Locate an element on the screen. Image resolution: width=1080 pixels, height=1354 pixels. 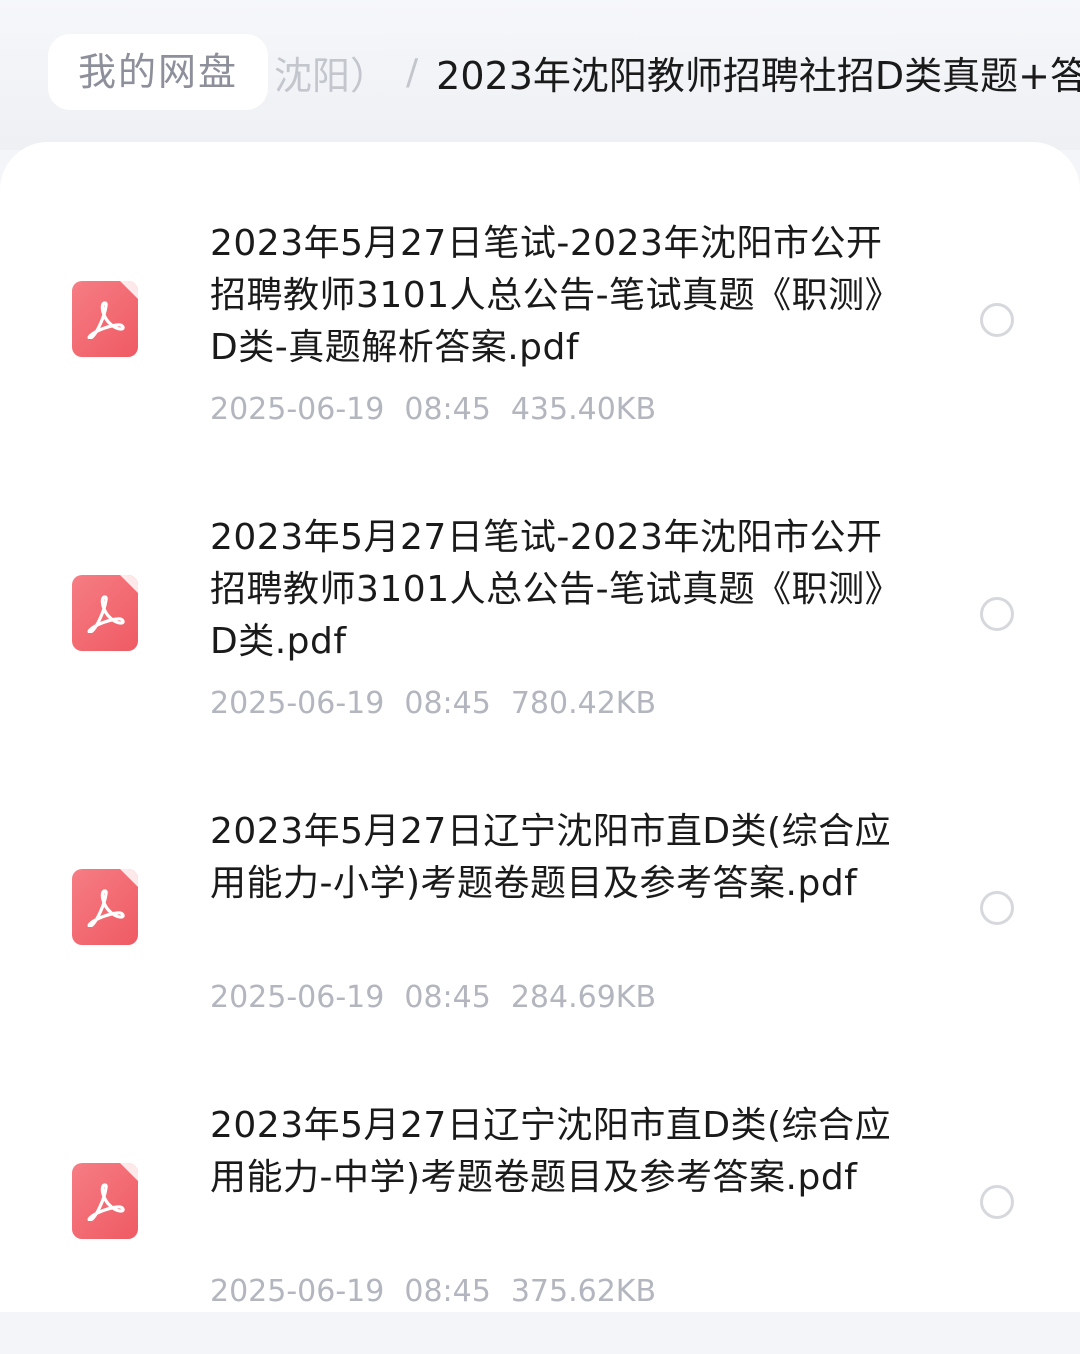
file-meta: 2025-06-19 08:45 780.42KB is located at coordinates (433, 703).